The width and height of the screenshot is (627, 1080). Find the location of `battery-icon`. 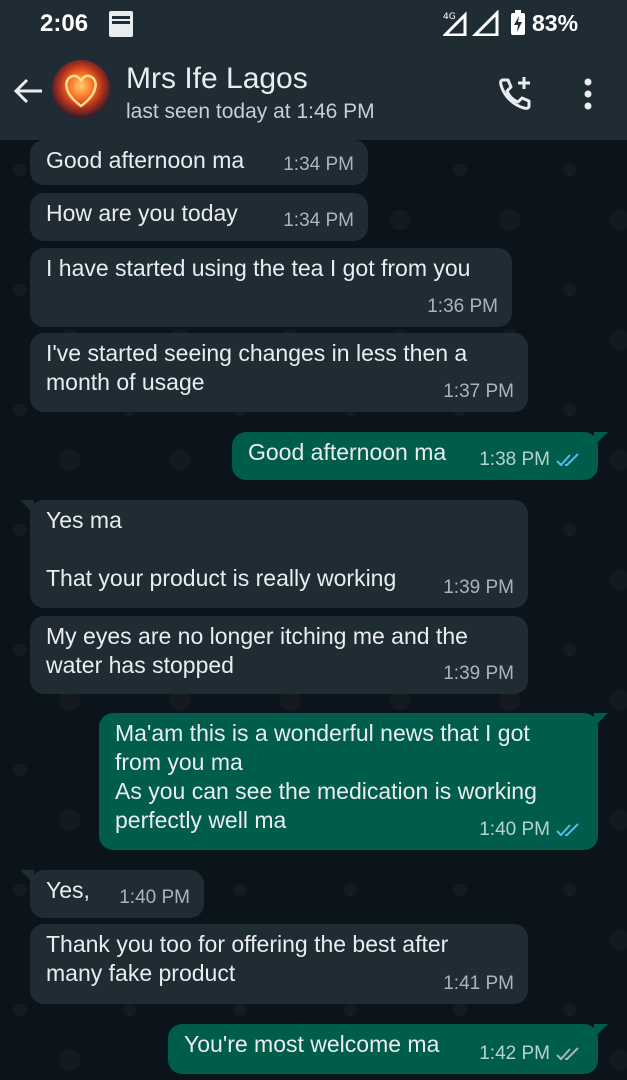

battery-icon is located at coordinates (518, 22).